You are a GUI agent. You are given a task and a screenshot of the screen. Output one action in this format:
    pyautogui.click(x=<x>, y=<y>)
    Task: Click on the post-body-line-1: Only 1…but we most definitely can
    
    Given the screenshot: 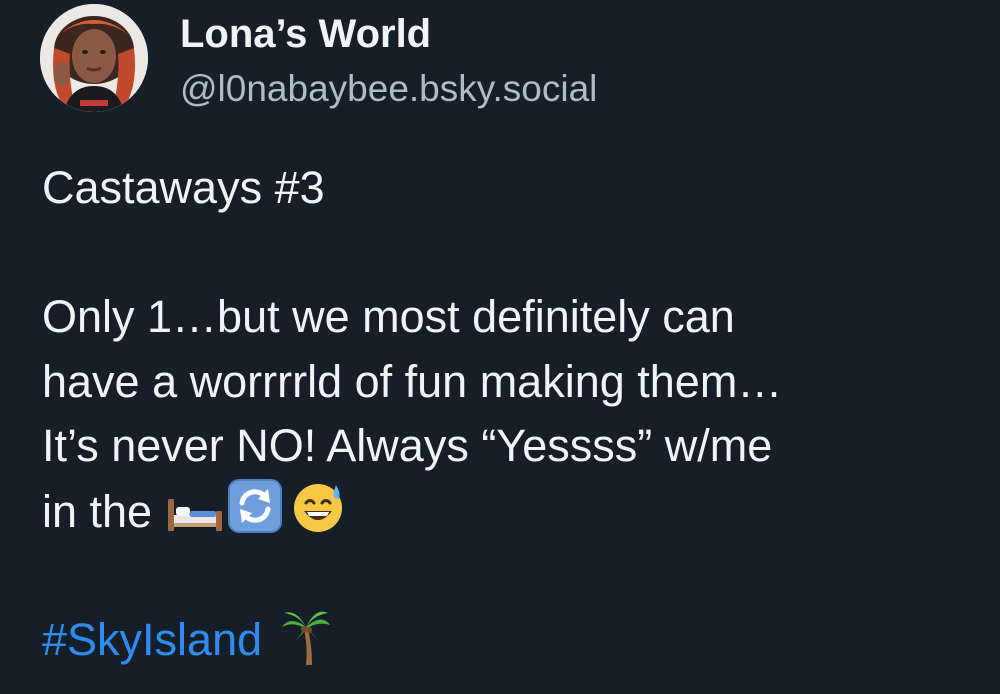 What is the action you would take?
    pyautogui.click(x=388, y=316)
    